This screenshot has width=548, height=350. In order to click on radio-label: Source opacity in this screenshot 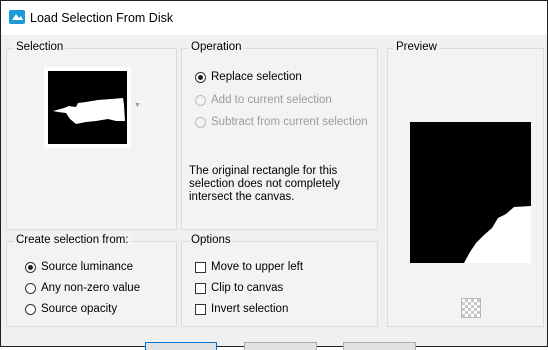, I will do `click(79, 309)`.